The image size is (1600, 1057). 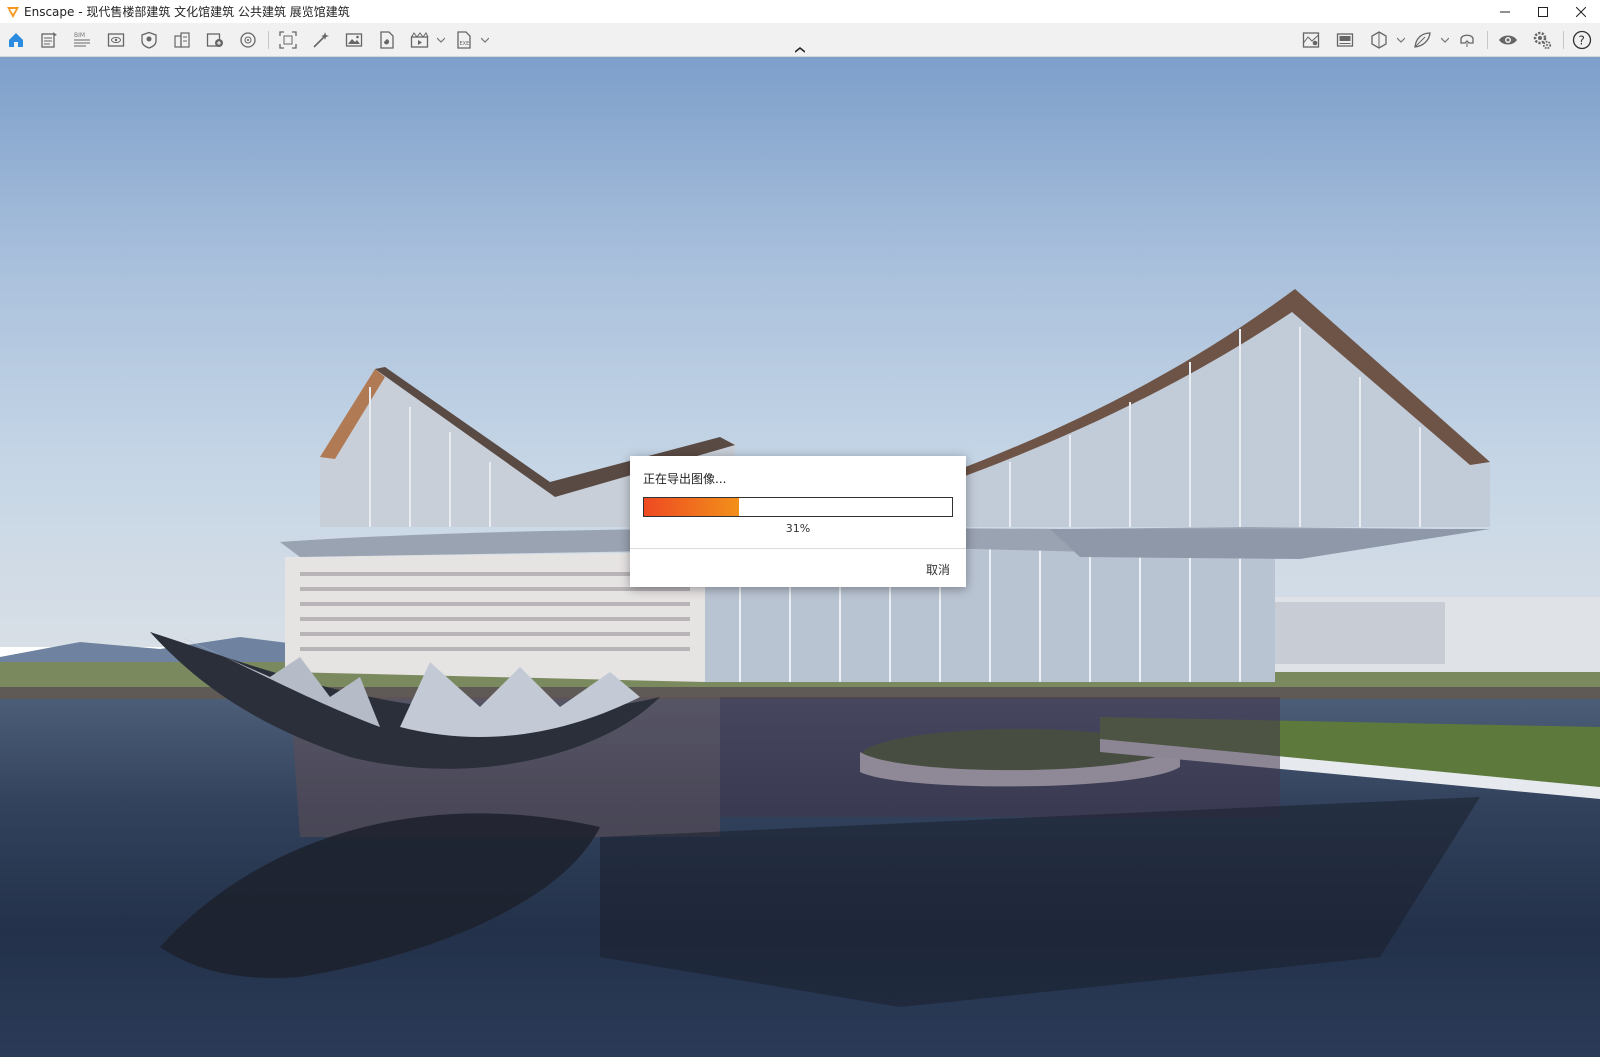 I want to click on section-icon, so click(x=1379, y=40).